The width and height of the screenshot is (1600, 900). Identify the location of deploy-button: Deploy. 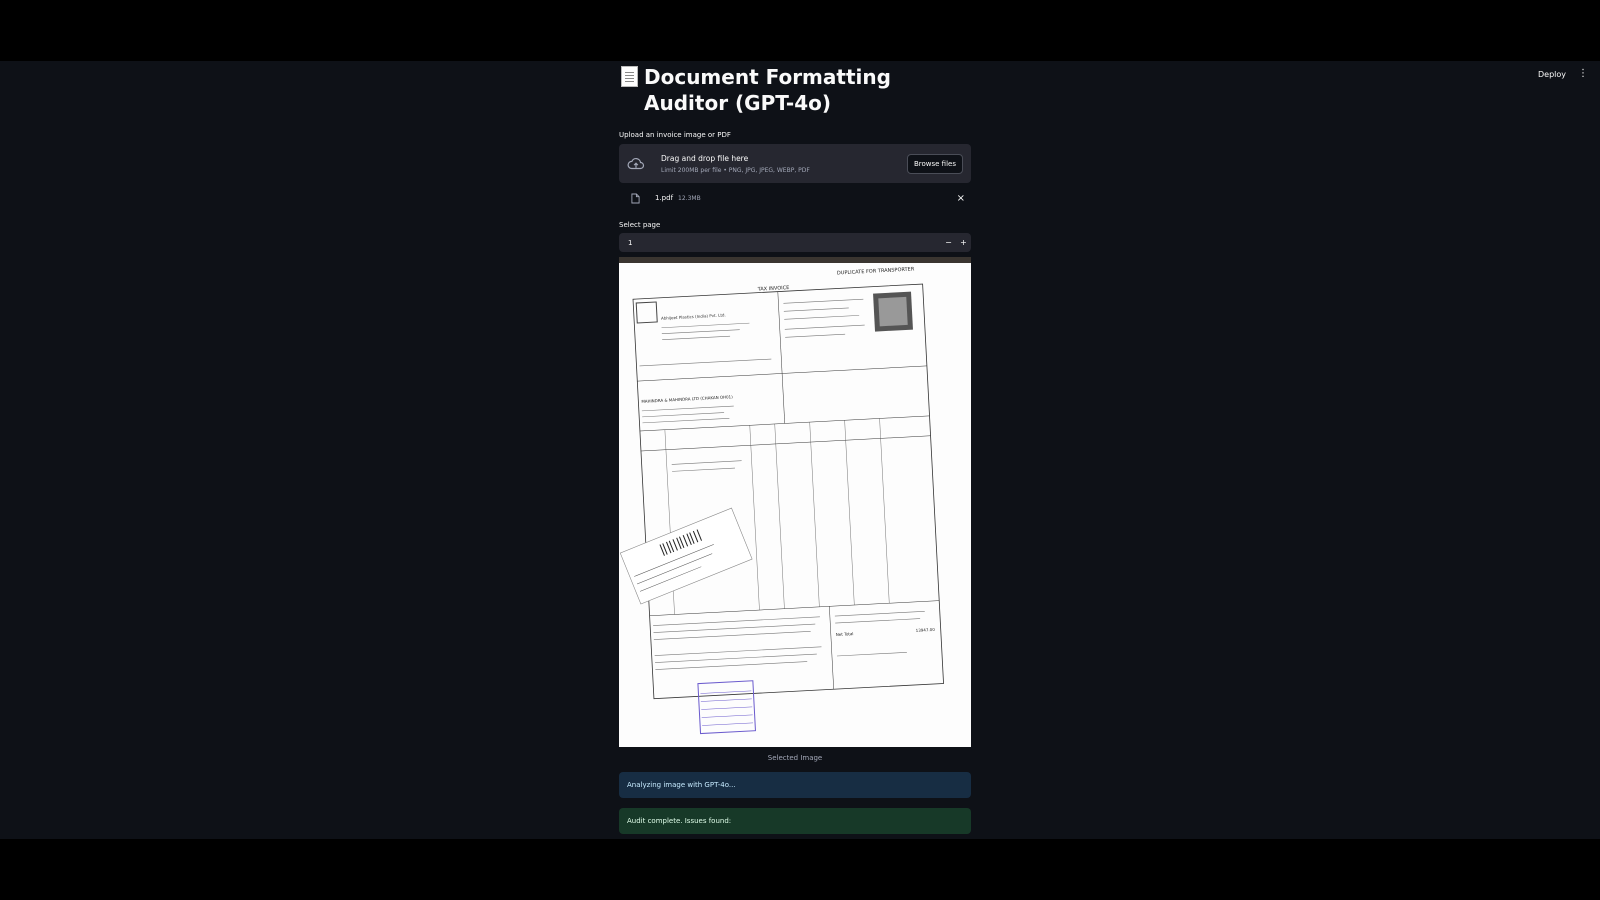
(1552, 74).